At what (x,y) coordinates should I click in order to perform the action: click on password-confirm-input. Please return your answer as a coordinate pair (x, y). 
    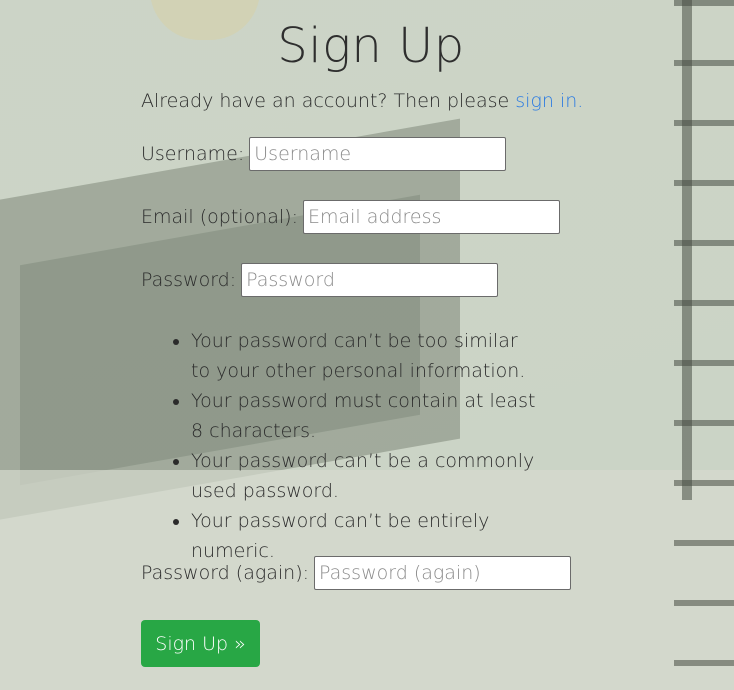
    Looking at the image, I should click on (443, 573).